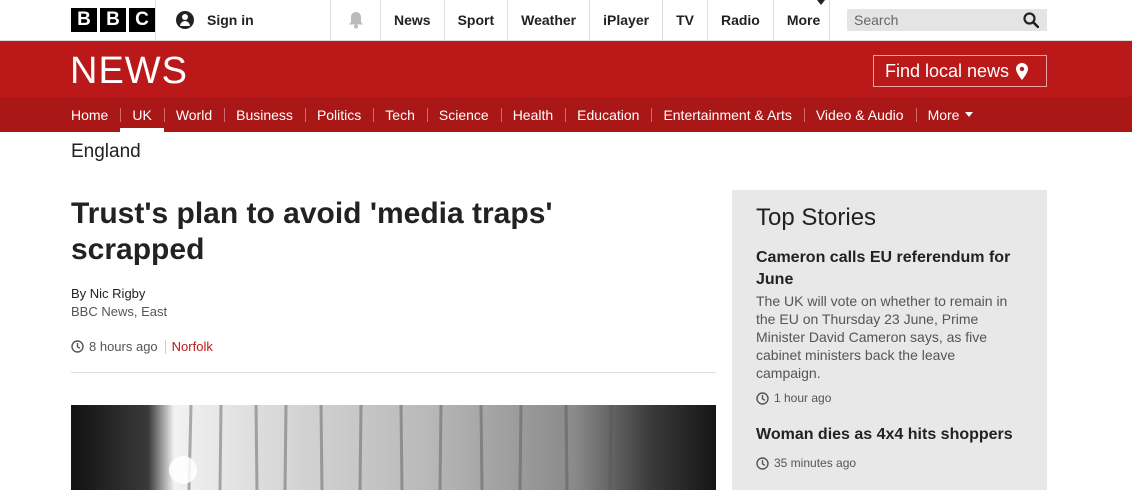 Image resolution: width=1132 pixels, height=490 pixels. I want to click on section-video-audio: Video & Audio, so click(859, 114).